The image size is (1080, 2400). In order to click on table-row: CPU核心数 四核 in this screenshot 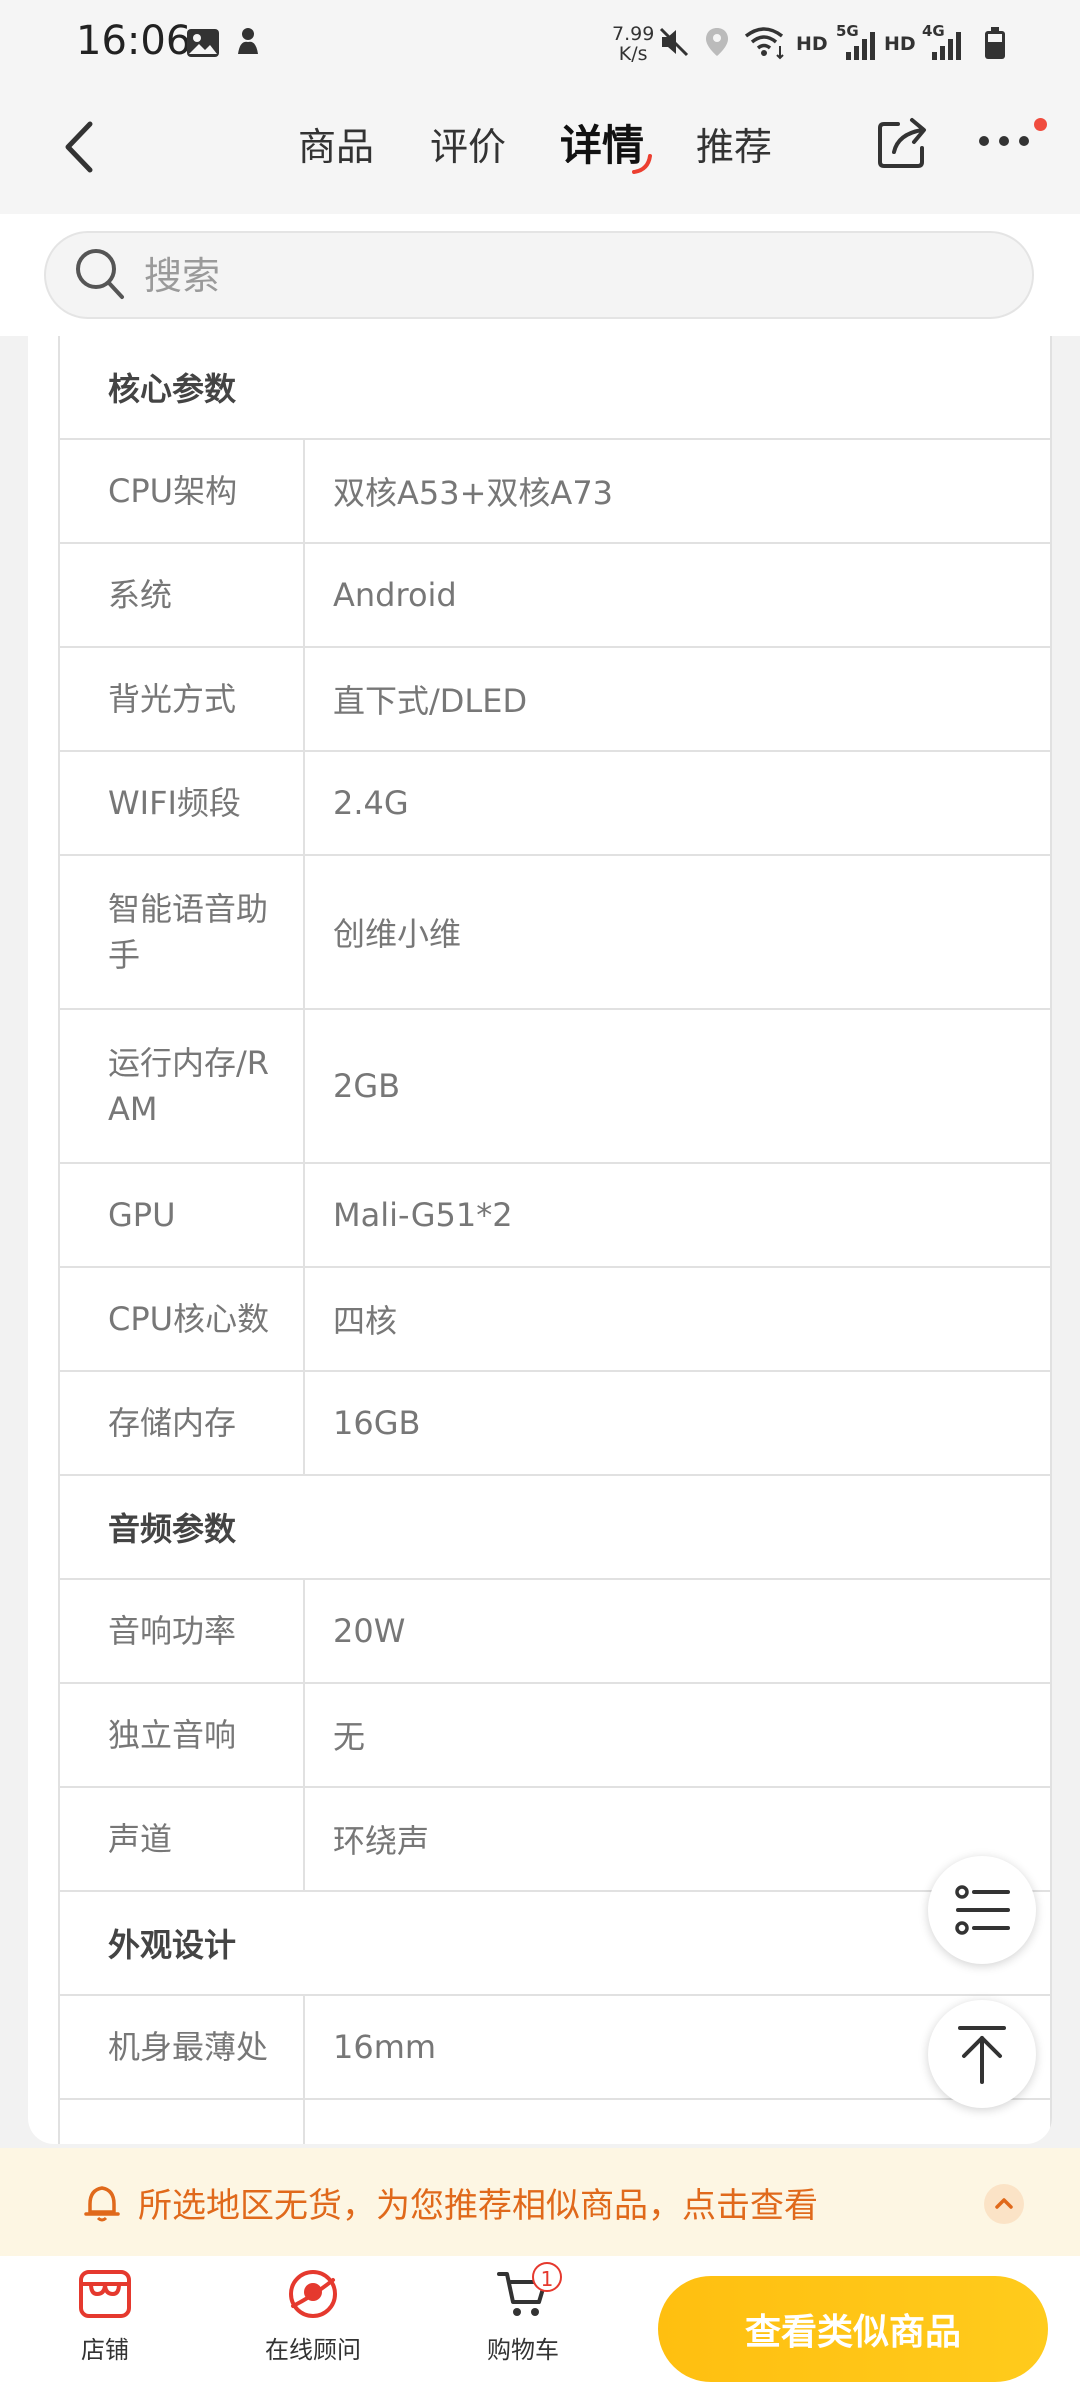, I will do `click(555, 1320)`.